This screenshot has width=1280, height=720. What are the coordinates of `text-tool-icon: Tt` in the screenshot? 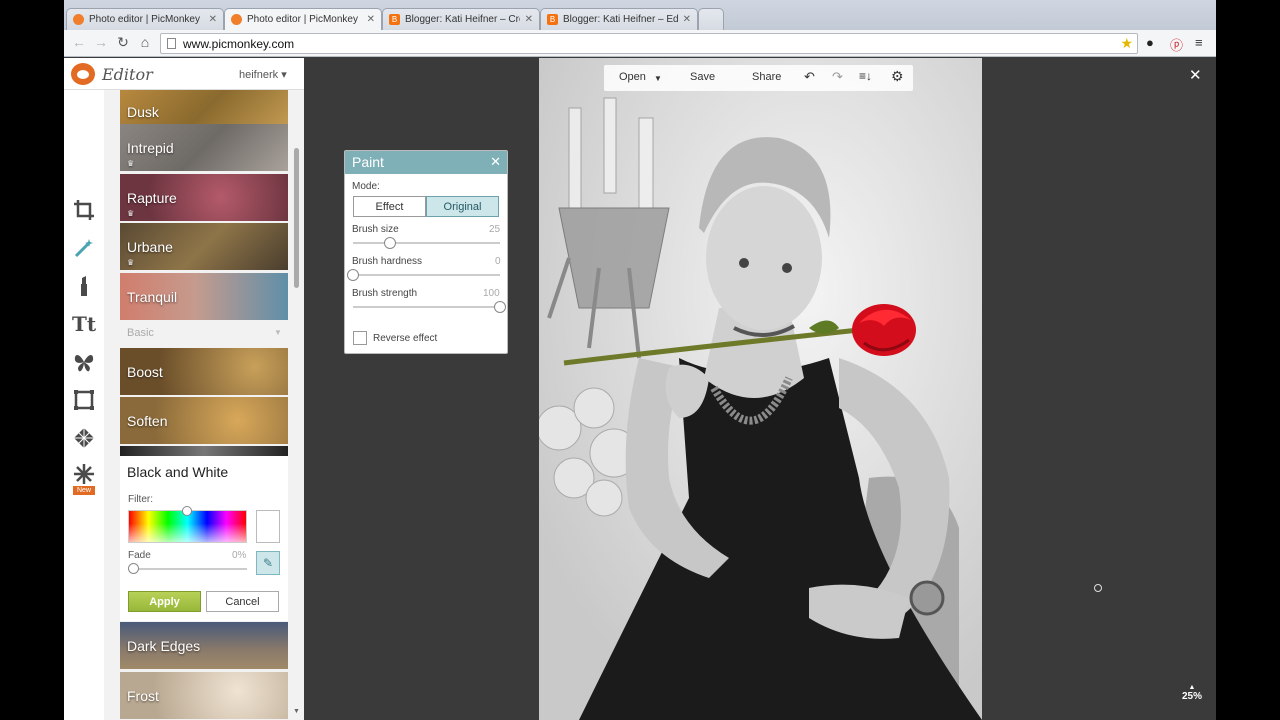 It's located at (84, 324).